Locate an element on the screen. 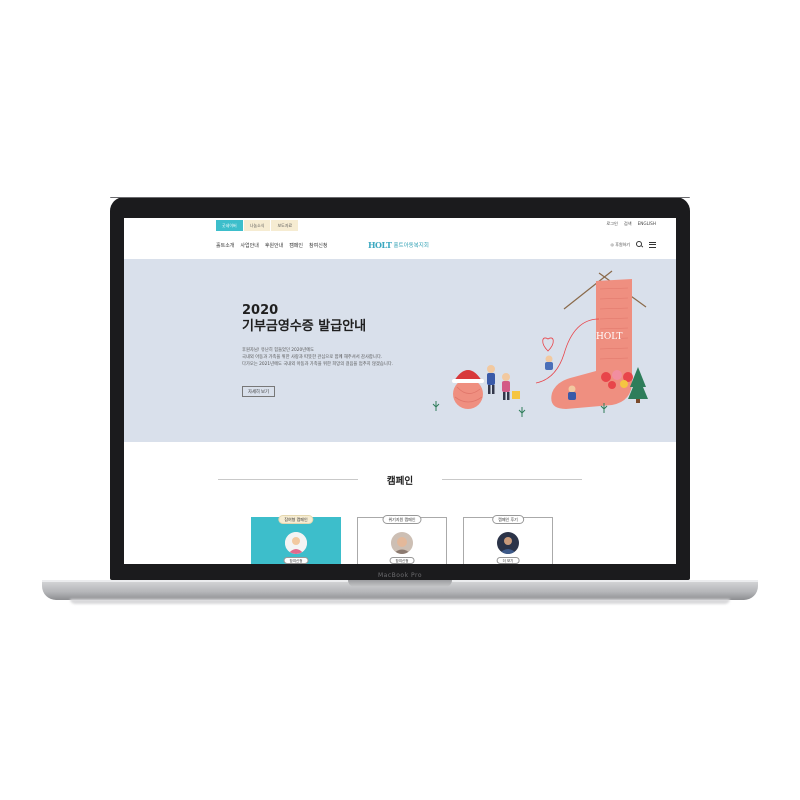  campaign-section-header: 캠페인 is located at coordinates (400, 475).